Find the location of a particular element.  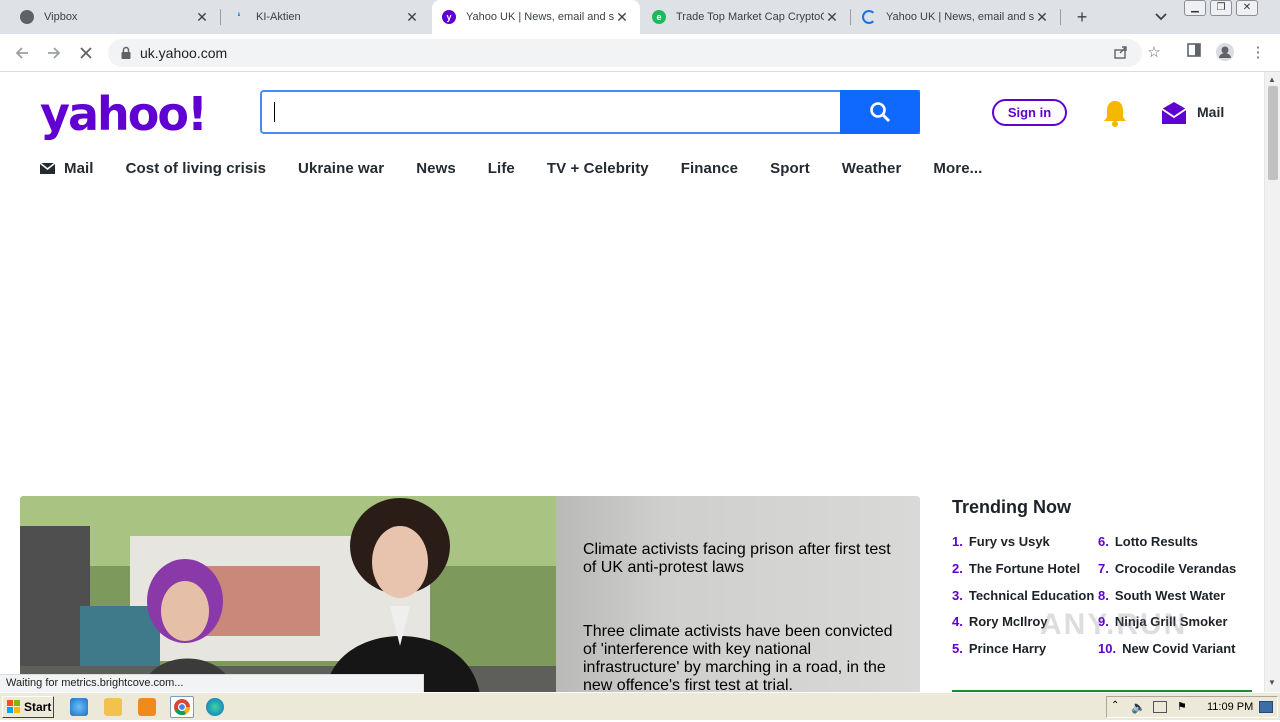

tab-trade-crypto: e Trade Top Market Cap CryptoC ✕ is located at coordinates (746, 17).